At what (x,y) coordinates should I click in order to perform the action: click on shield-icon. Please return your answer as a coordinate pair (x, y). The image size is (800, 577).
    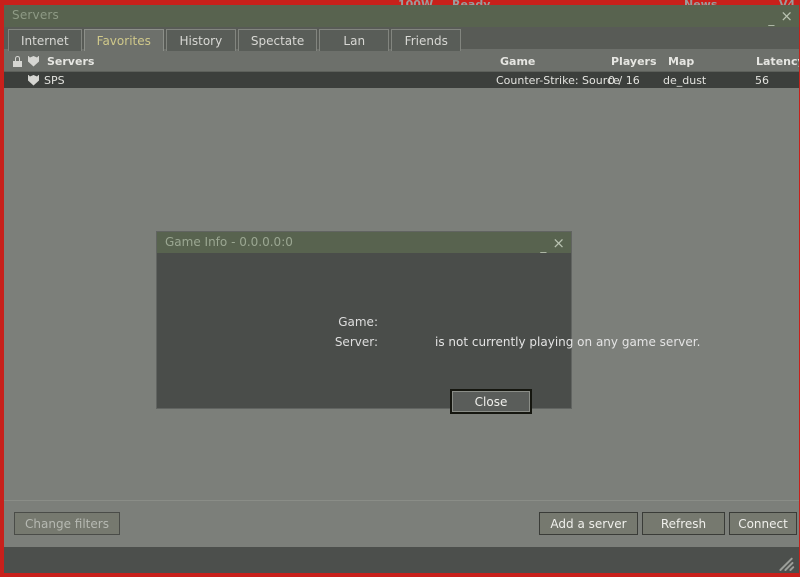
    Looking at the image, I should click on (33, 60).